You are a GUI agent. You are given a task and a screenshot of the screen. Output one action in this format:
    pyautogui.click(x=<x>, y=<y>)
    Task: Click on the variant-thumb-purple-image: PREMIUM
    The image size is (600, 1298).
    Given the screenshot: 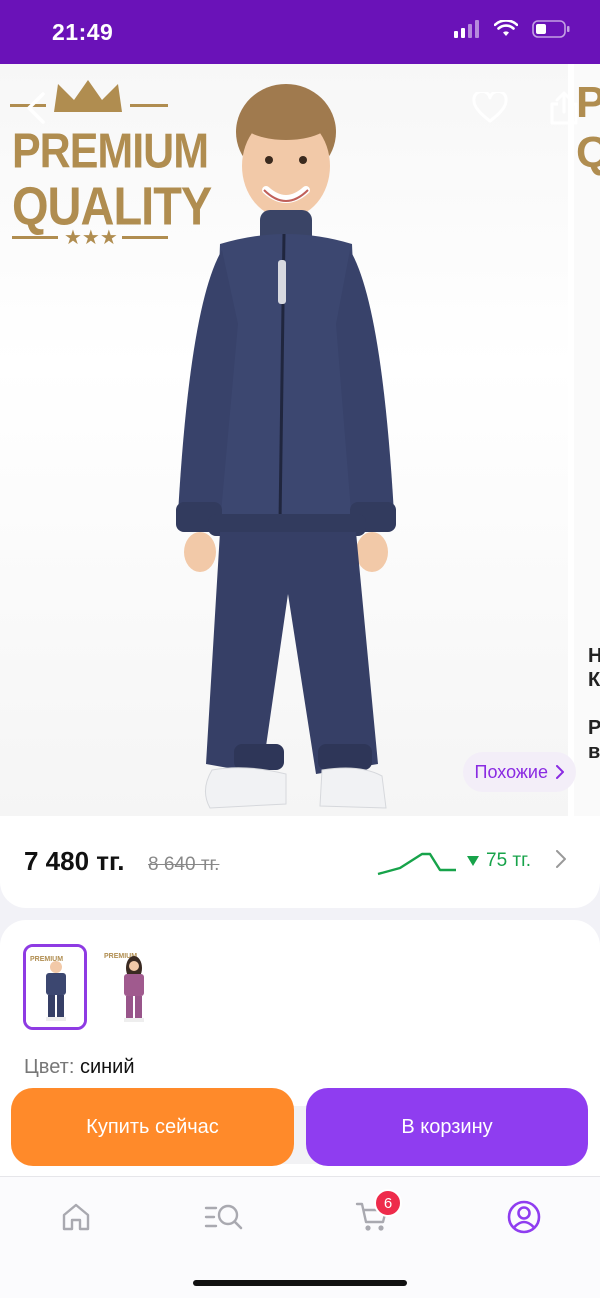 What is the action you would take?
    pyautogui.click(x=132, y=987)
    